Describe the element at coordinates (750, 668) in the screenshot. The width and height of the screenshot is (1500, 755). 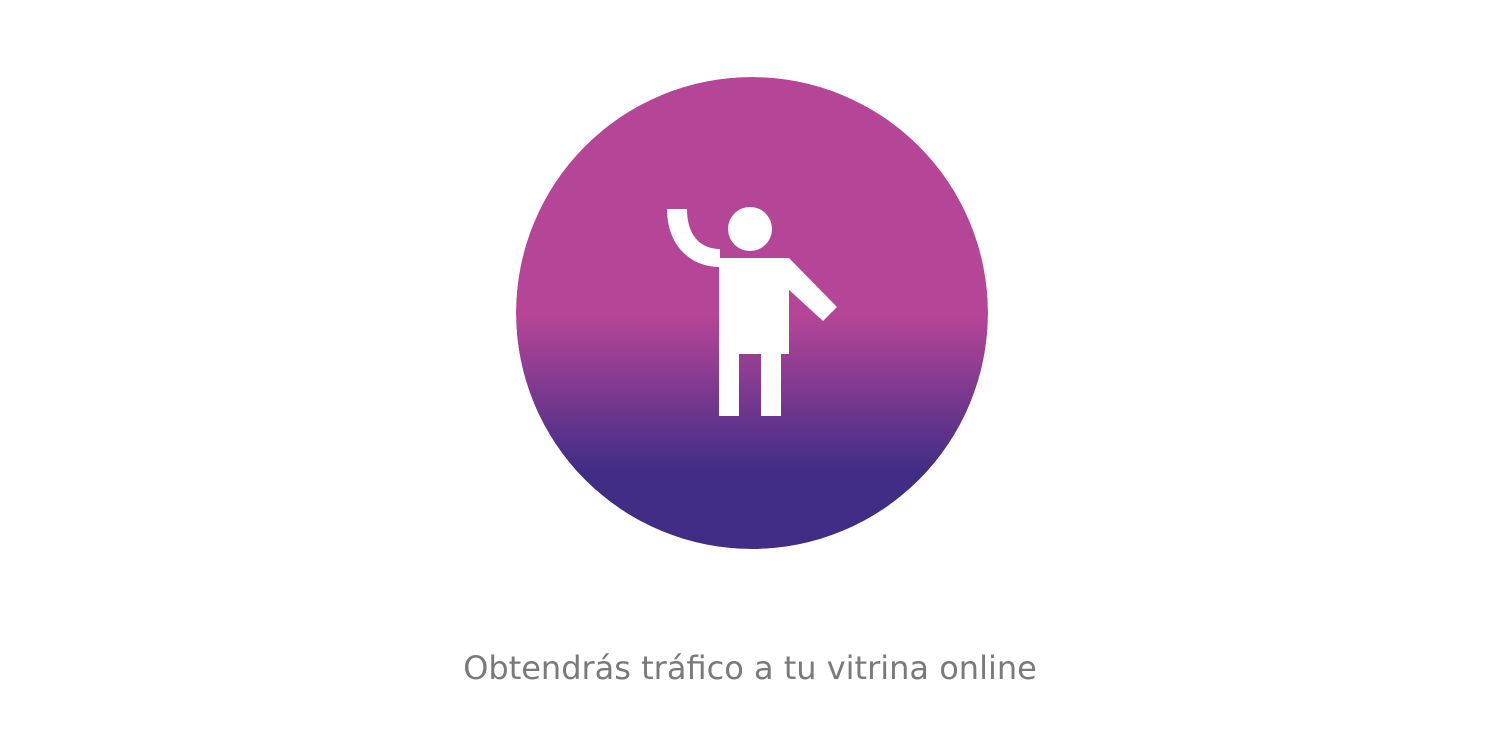
I see `feature-caption: Obtendrás tráfico a tu vitrina online` at that location.